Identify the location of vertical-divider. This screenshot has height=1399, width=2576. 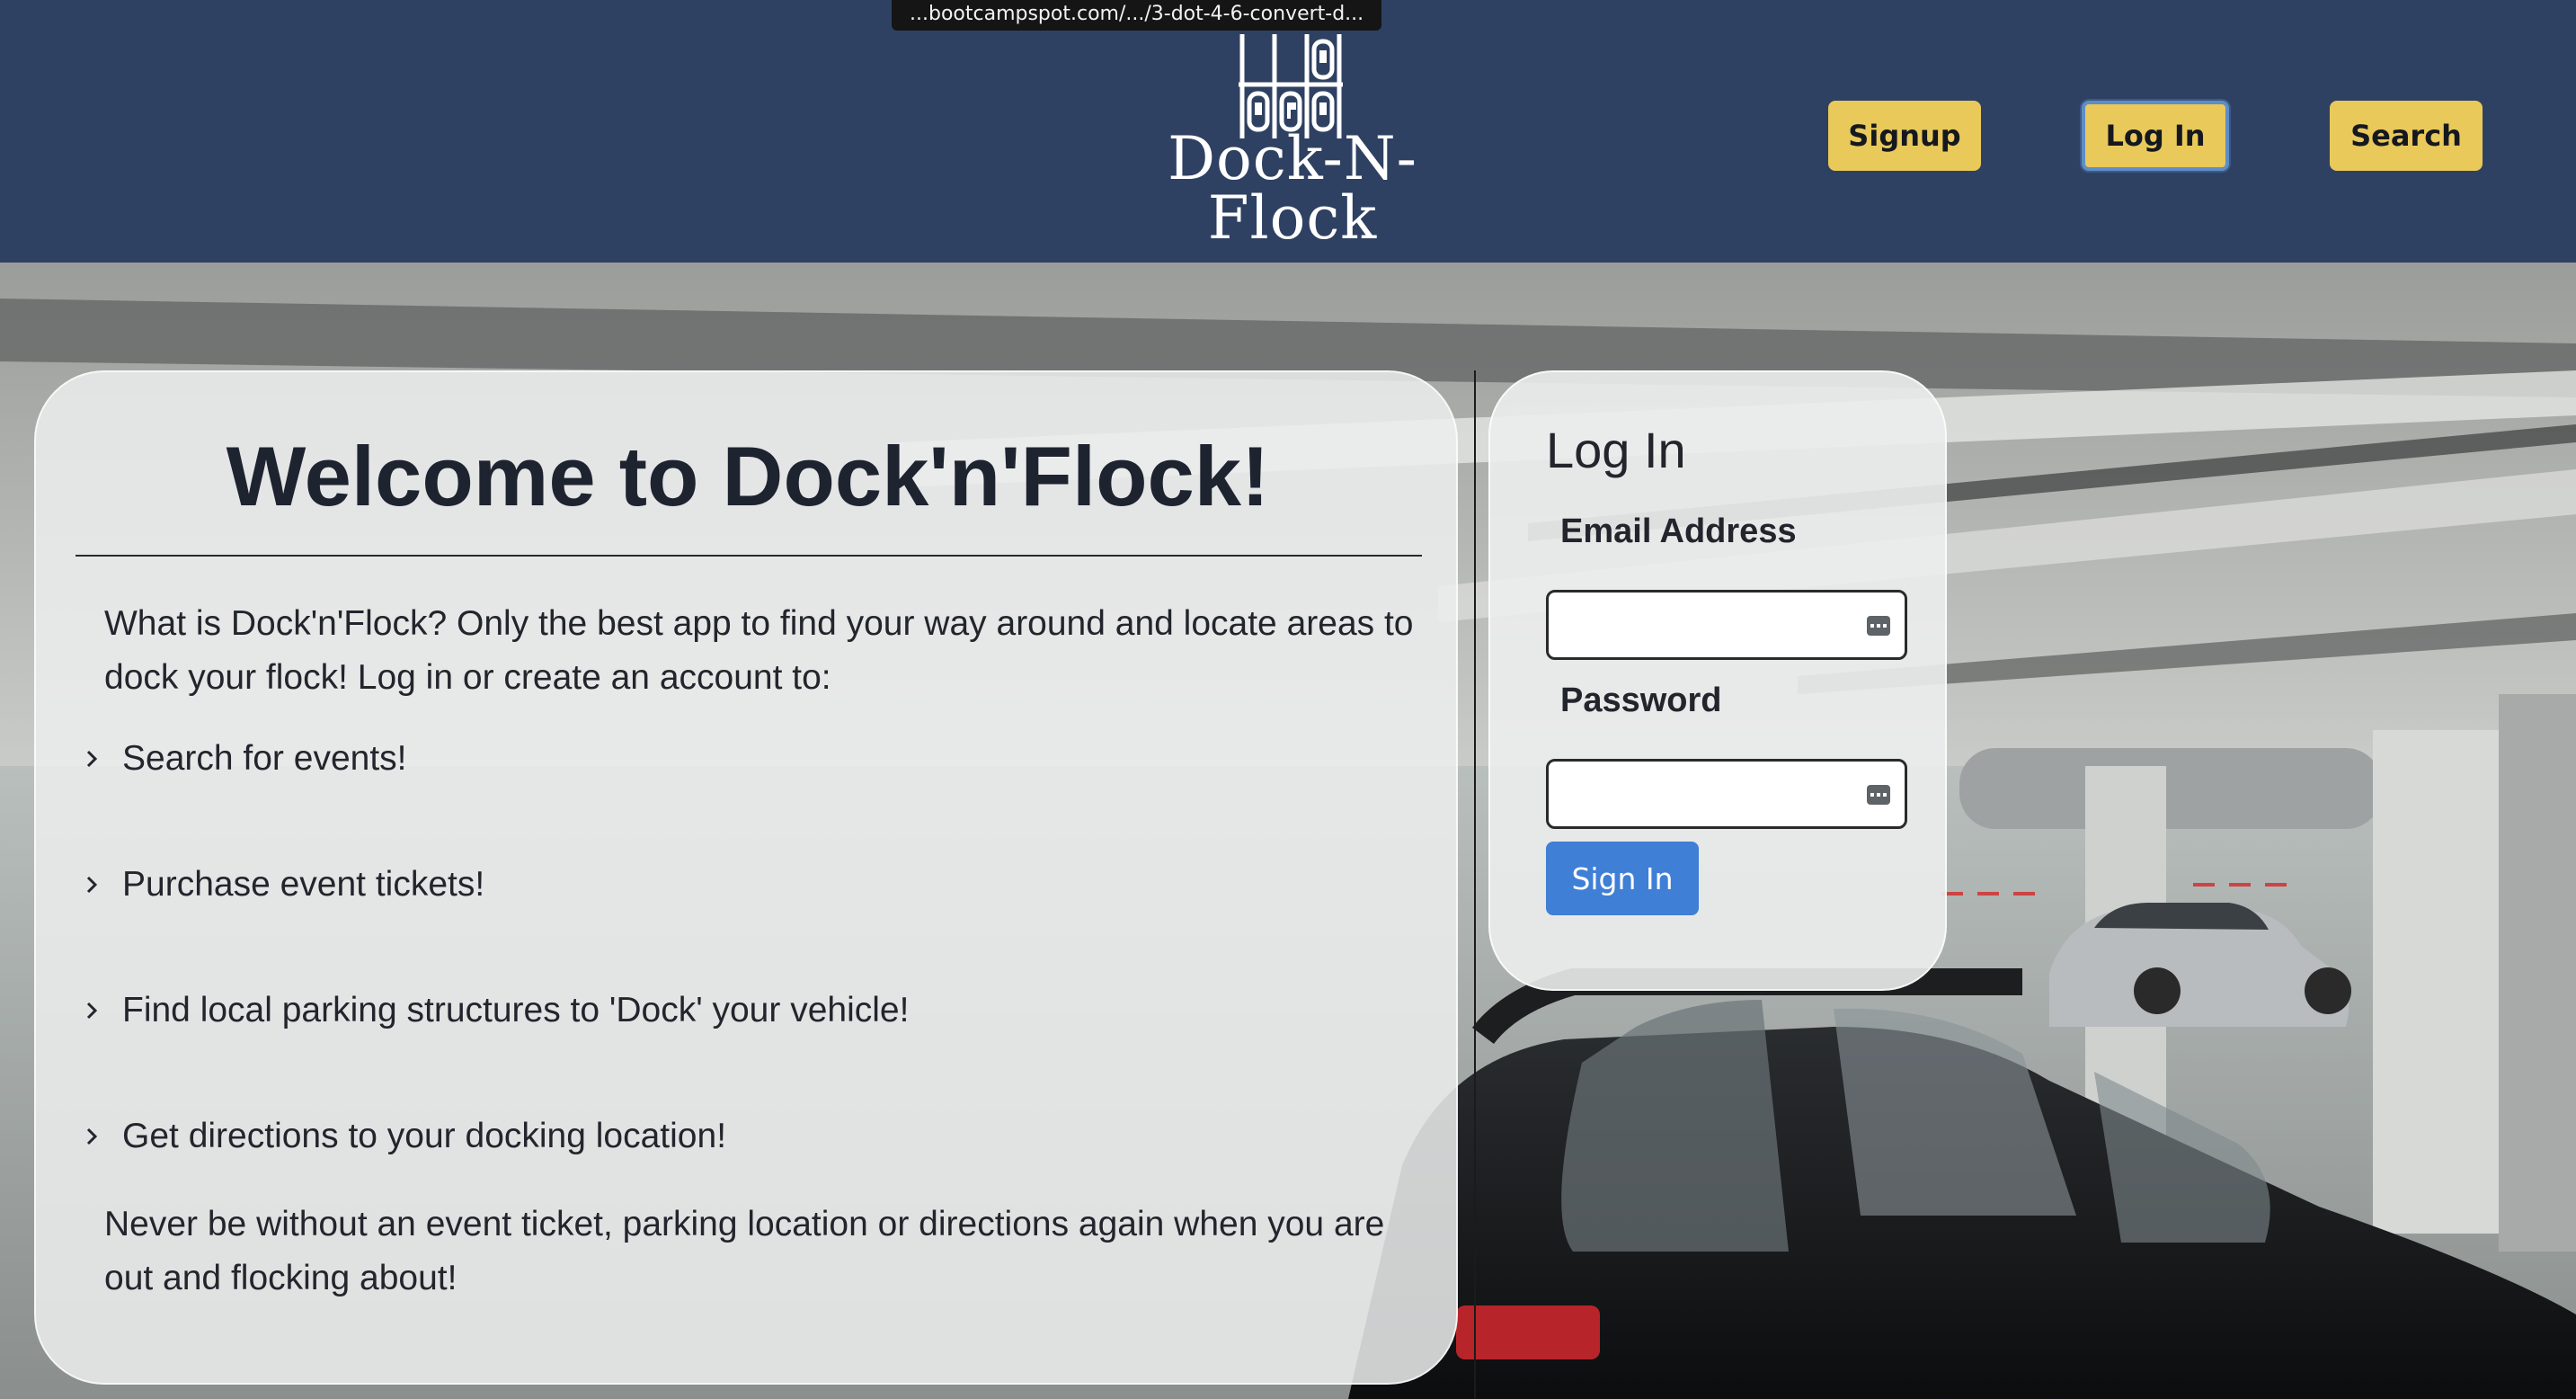
(1475, 884).